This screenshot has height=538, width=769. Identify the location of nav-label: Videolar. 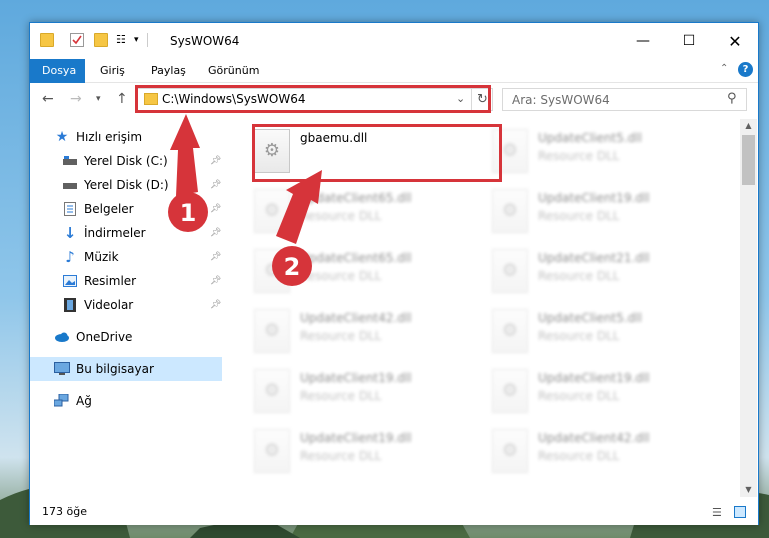
(109, 305).